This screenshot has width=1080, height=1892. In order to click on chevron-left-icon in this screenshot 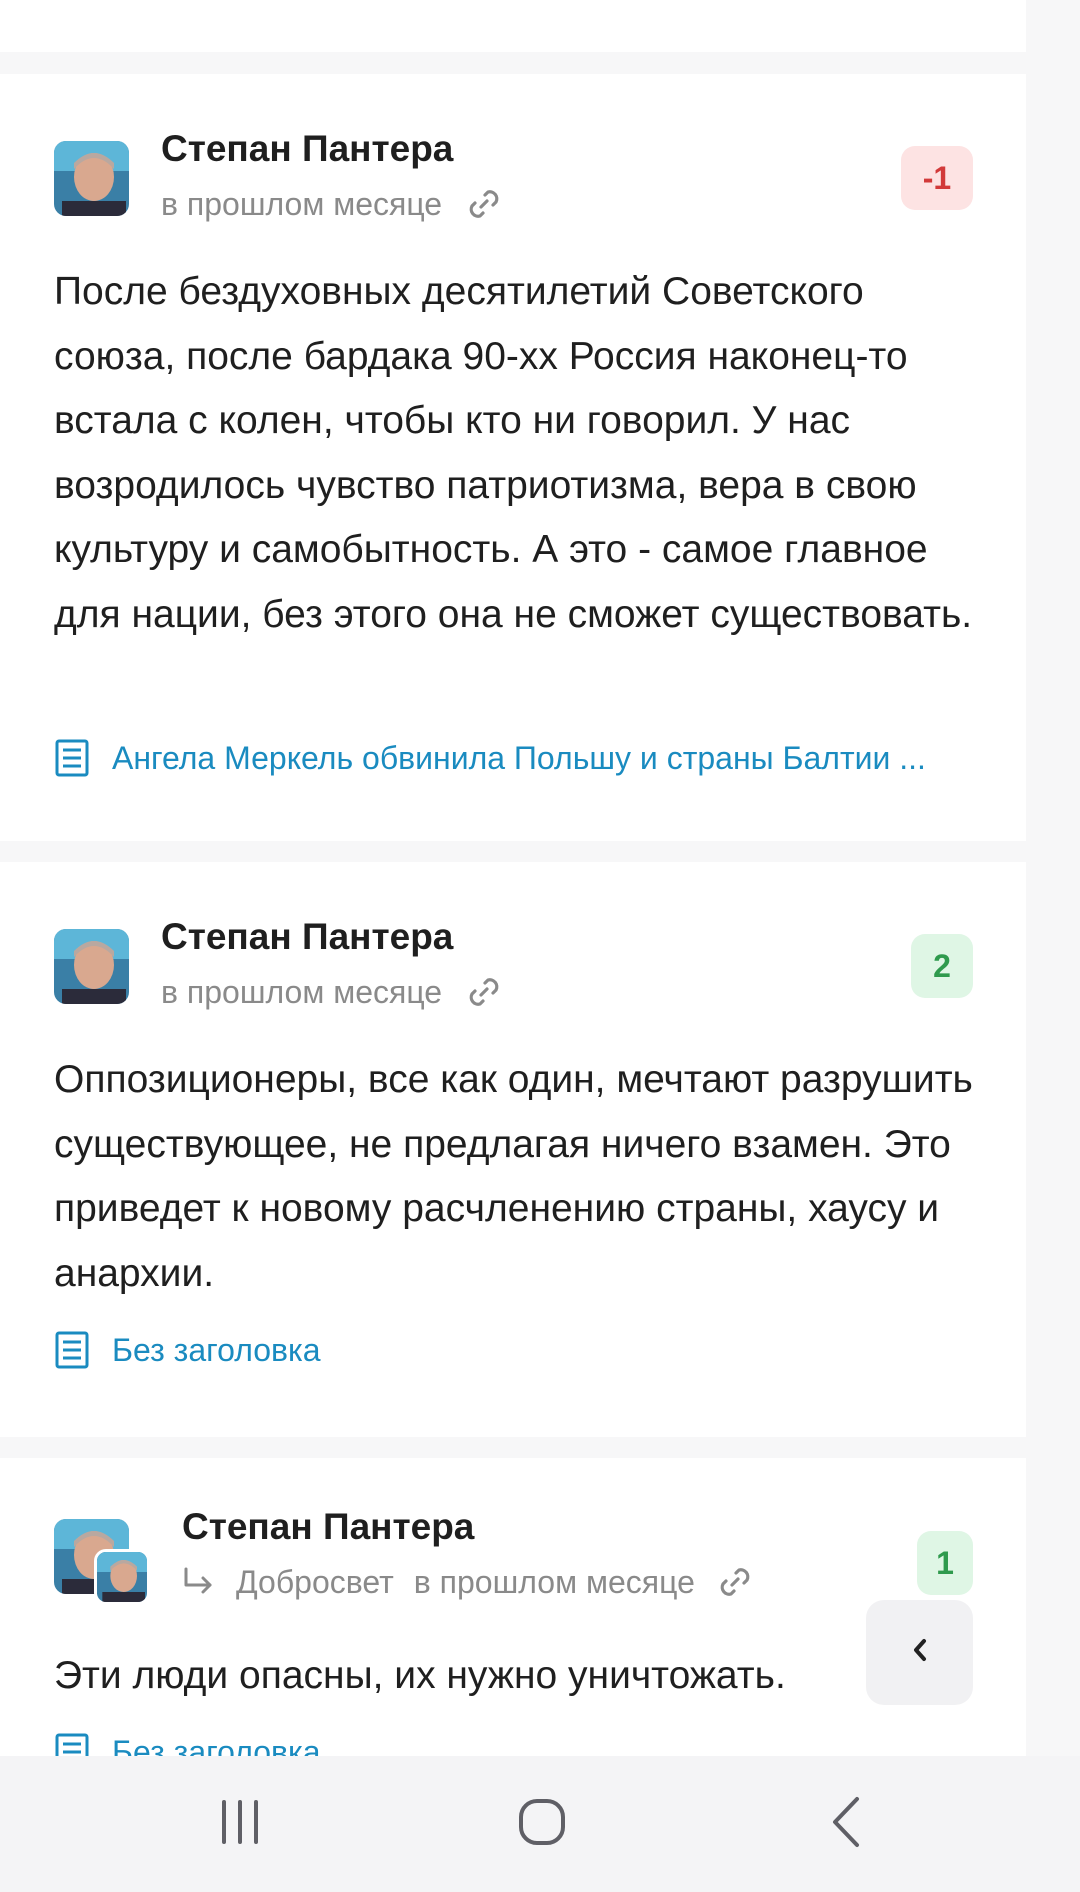, I will do `click(920, 1652)`.